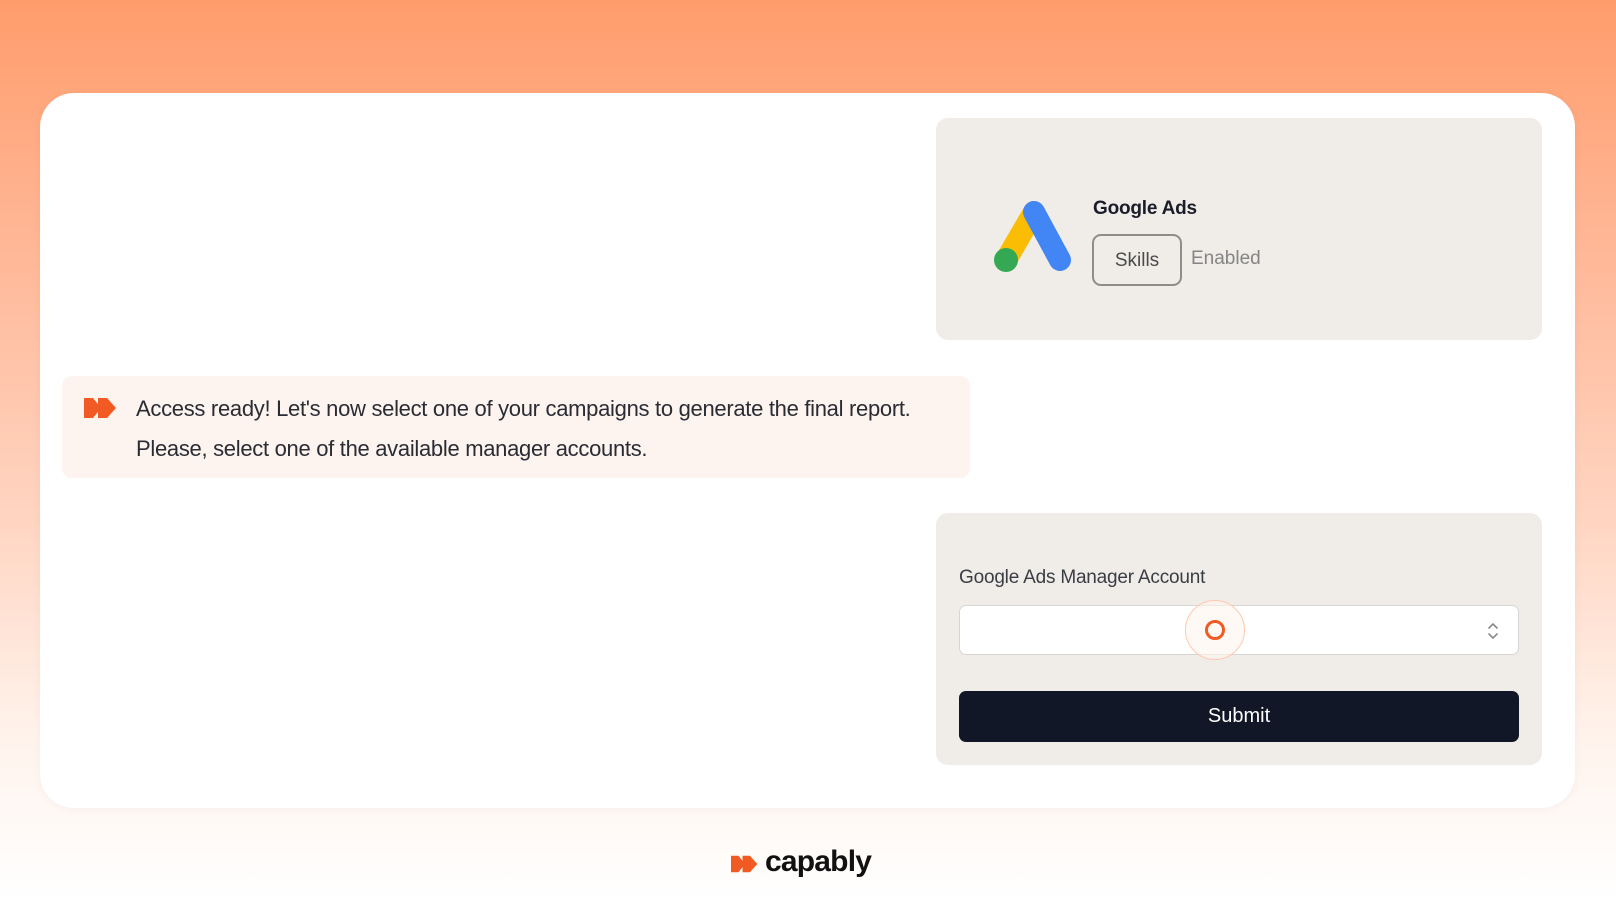 The width and height of the screenshot is (1616, 900). I want to click on manager-account-select, so click(1239, 630).